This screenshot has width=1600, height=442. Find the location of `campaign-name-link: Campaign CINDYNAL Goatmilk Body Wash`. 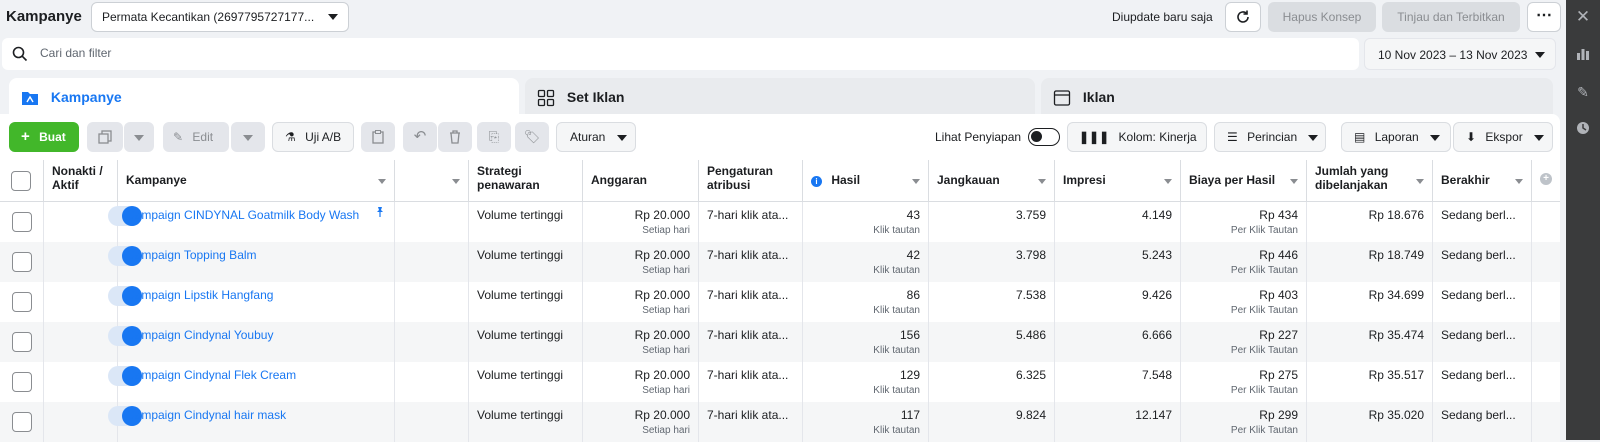

campaign-name-link: Campaign CINDYNAL Goatmilk Body Wash is located at coordinates (256, 215).